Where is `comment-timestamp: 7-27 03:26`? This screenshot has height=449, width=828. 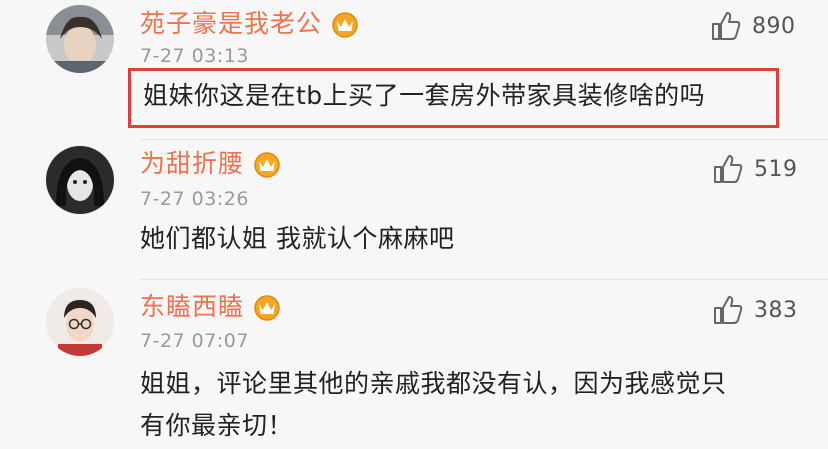 comment-timestamp: 7-27 03:26 is located at coordinates (194, 199).